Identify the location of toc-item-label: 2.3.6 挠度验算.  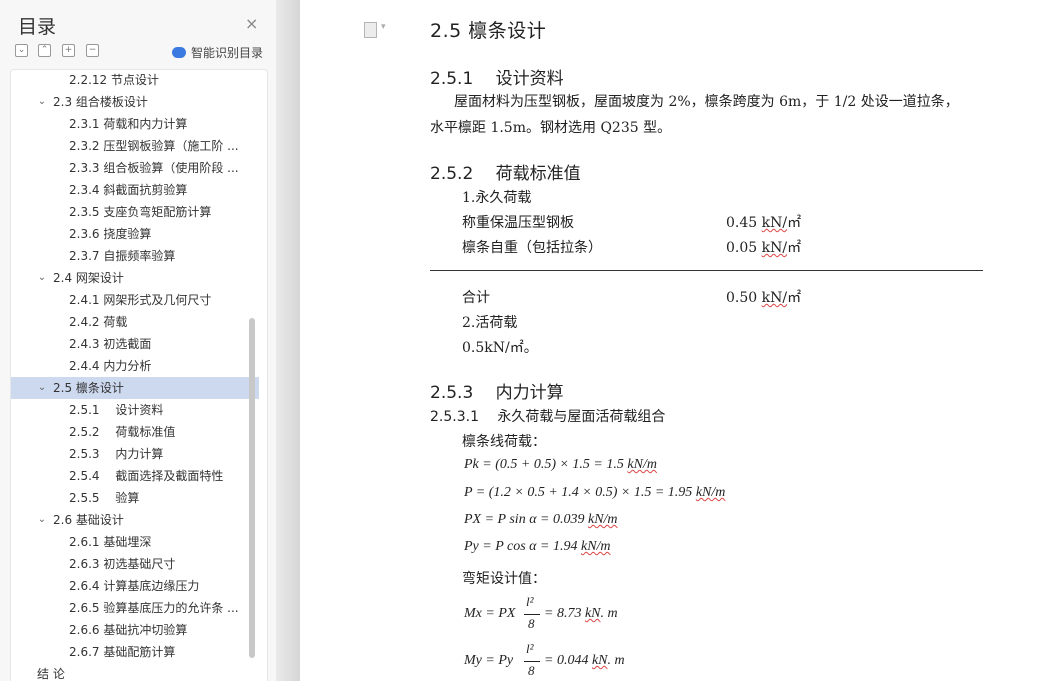
(110, 234).